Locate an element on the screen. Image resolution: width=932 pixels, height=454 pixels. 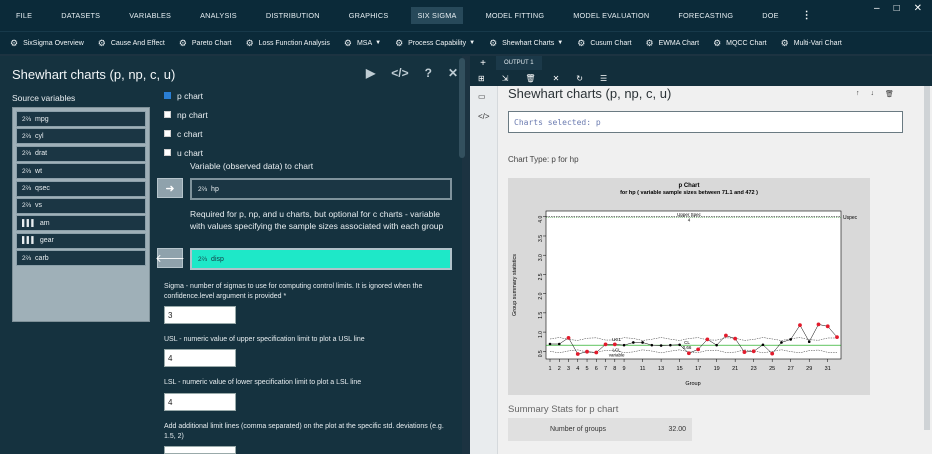
x-tick-label: 9 is located at coordinates (624, 369).